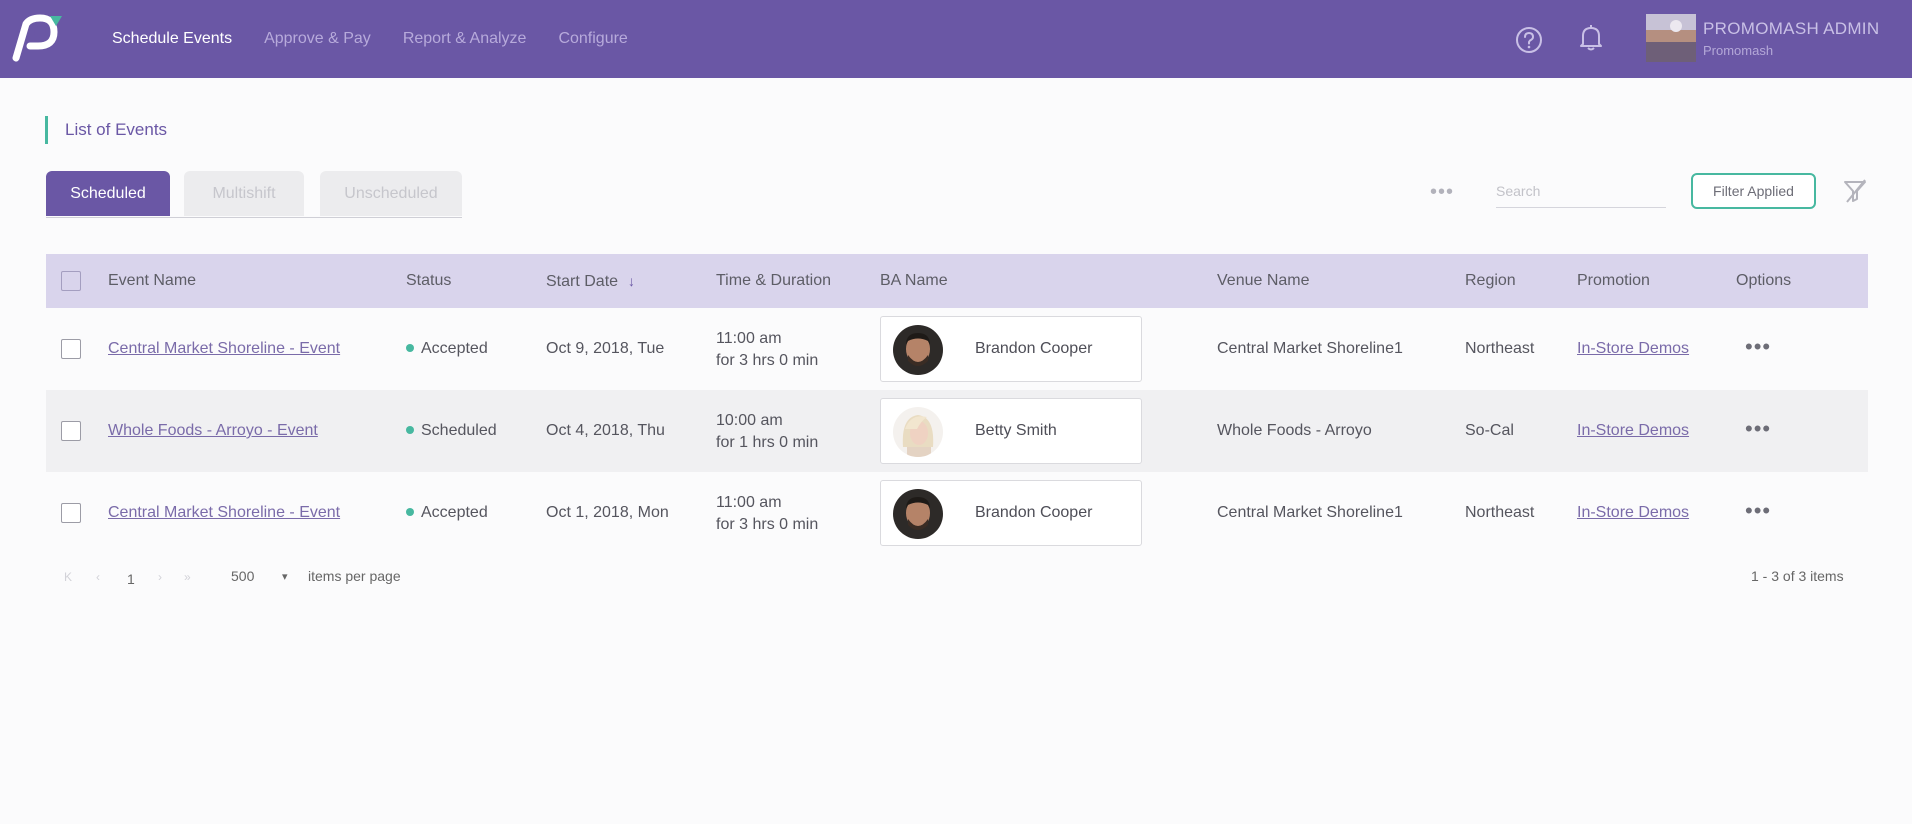 The height and width of the screenshot is (824, 1912). What do you see at coordinates (465, 39) in the screenshot?
I see `nav-report-analyze: Report & Analyze` at bounding box center [465, 39].